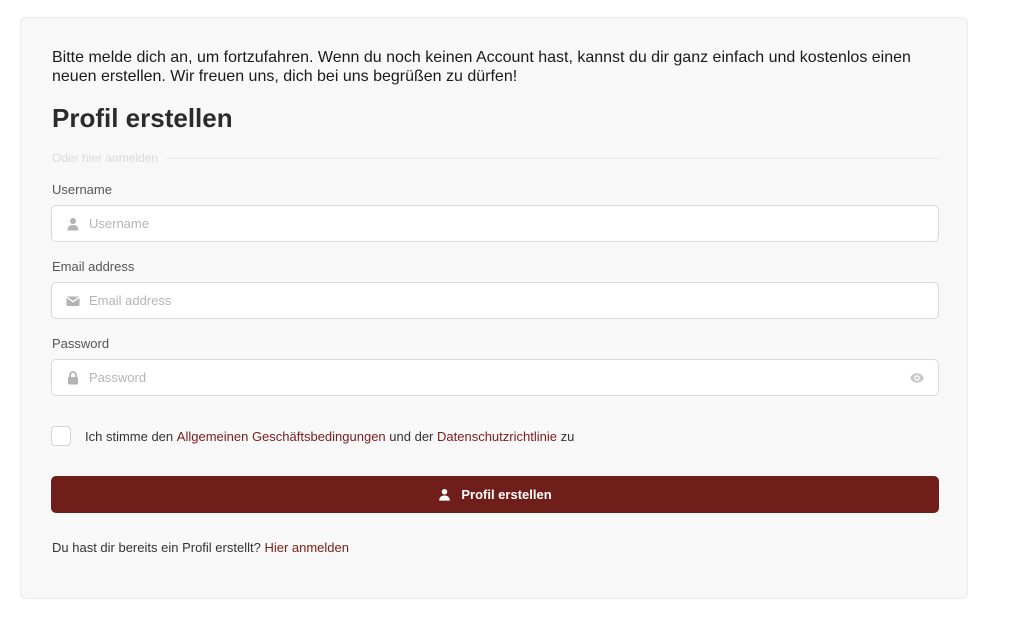  I want to click on login-prompt: Du hast dir bereits ein Profil erstellt?, so click(156, 547).